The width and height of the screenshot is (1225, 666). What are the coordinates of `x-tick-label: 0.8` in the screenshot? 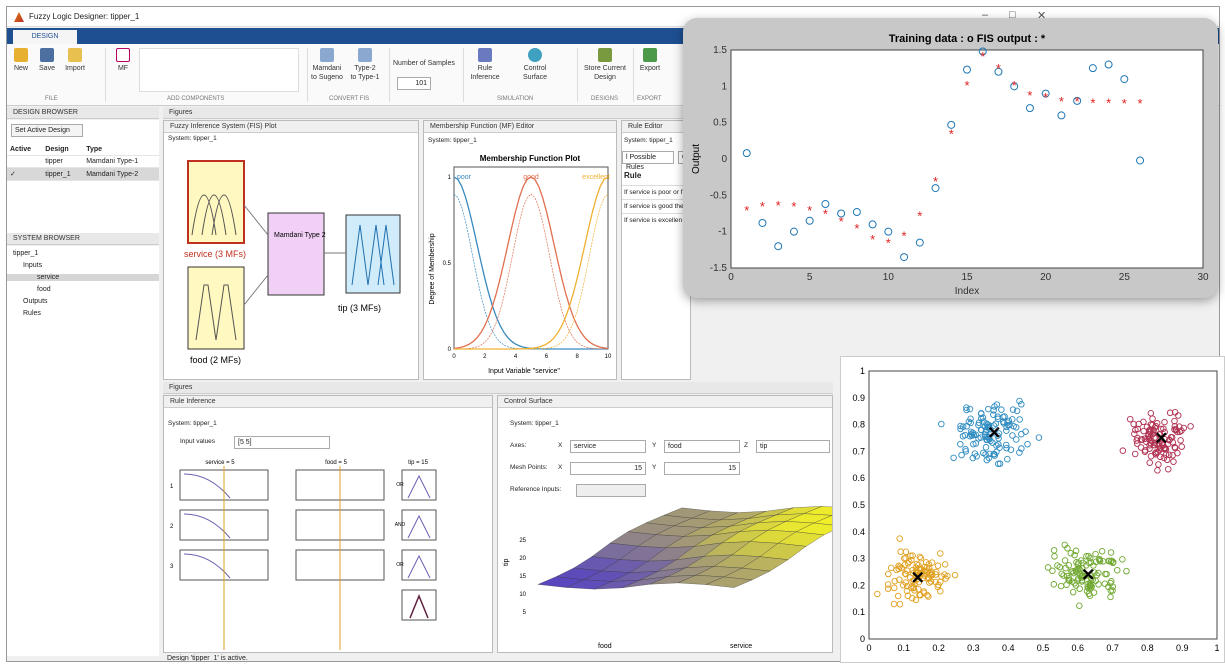 It's located at (1147, 648).